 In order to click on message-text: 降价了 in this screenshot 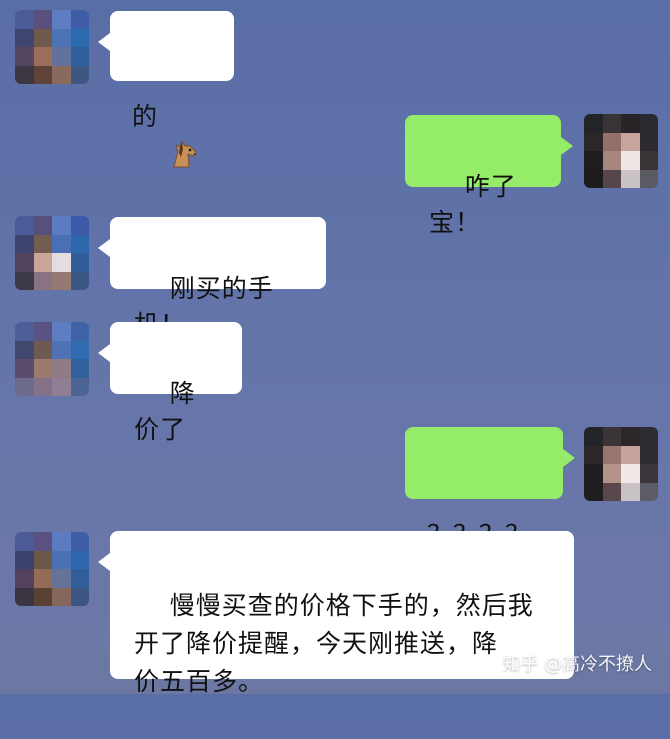, I will do `click(165, 411)`.